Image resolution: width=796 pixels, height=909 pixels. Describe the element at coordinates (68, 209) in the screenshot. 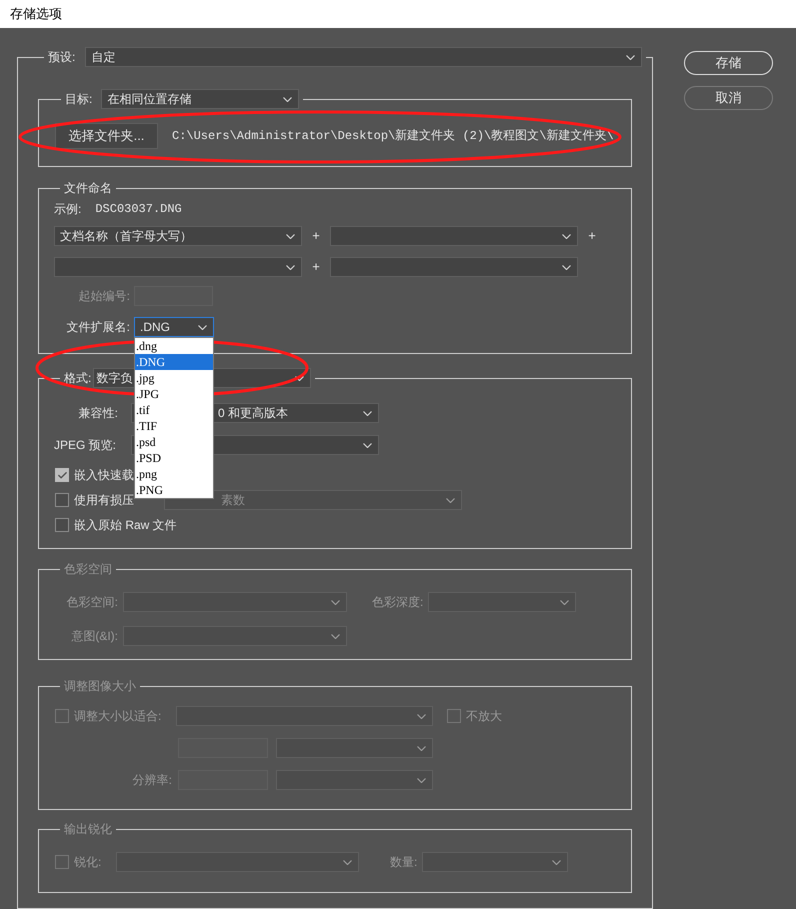

I see `field-label: 示例:` at that location.